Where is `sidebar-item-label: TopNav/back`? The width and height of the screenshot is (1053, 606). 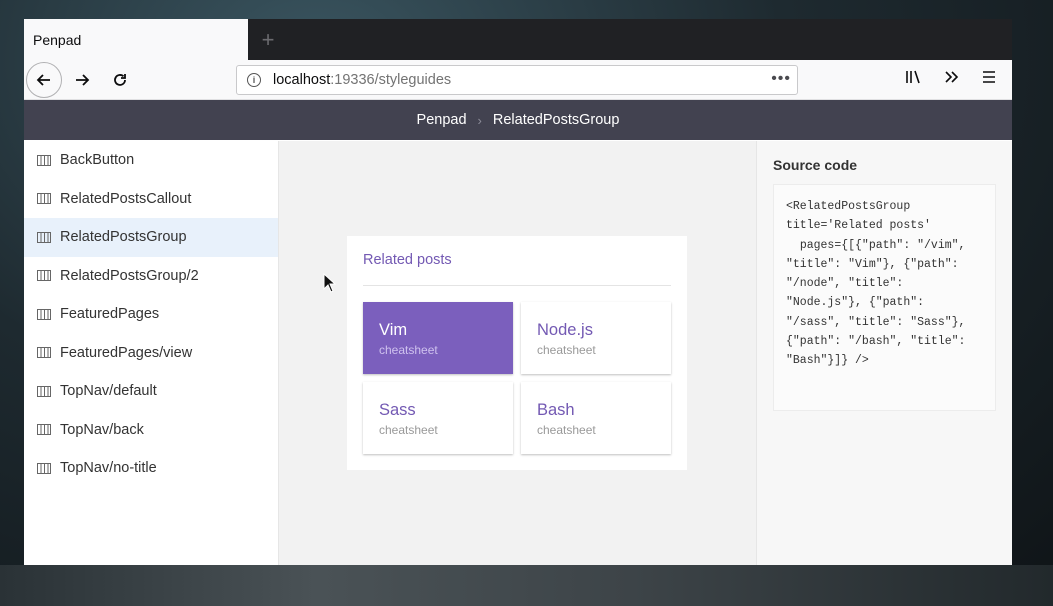 sidebar-item-label: TopNav/back is located at coordinates (102, 429).